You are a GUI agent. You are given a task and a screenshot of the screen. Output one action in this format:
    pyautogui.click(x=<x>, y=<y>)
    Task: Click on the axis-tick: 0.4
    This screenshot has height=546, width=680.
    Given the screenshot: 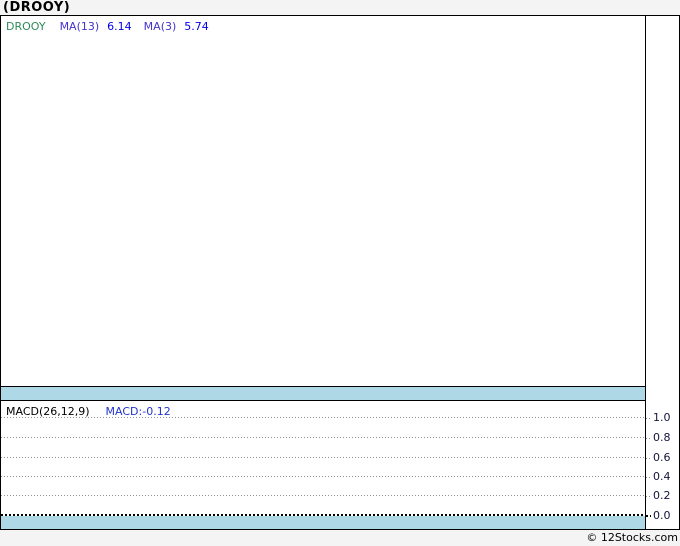 What is the action you would take?
    pyautogui.click(x=662, y=477)
    